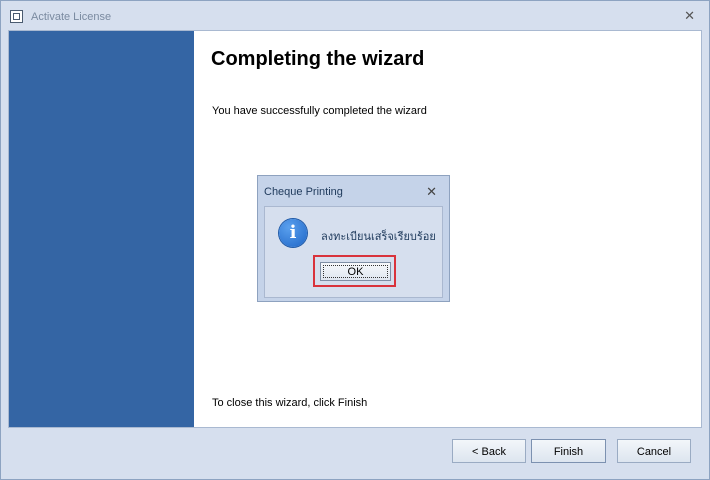 Image resolution: width=710 pixels, height=480 pixels. I want to click on dialog-close-icon: ✕, so click(431, 191).